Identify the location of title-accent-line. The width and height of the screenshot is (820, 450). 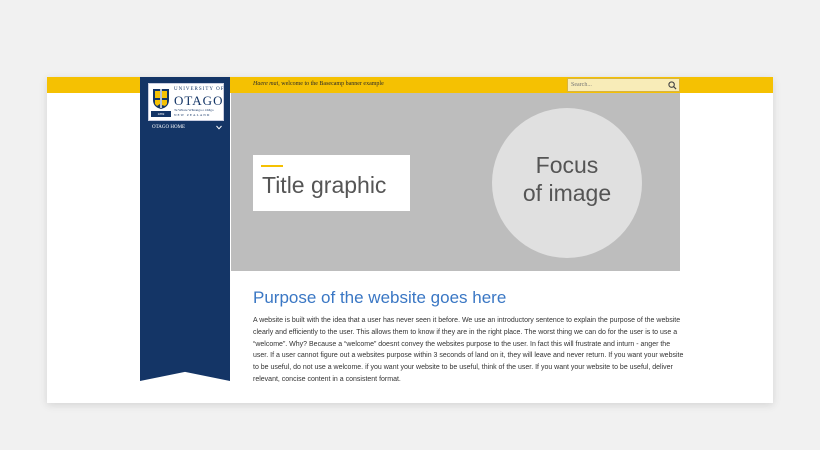
(272, 166).